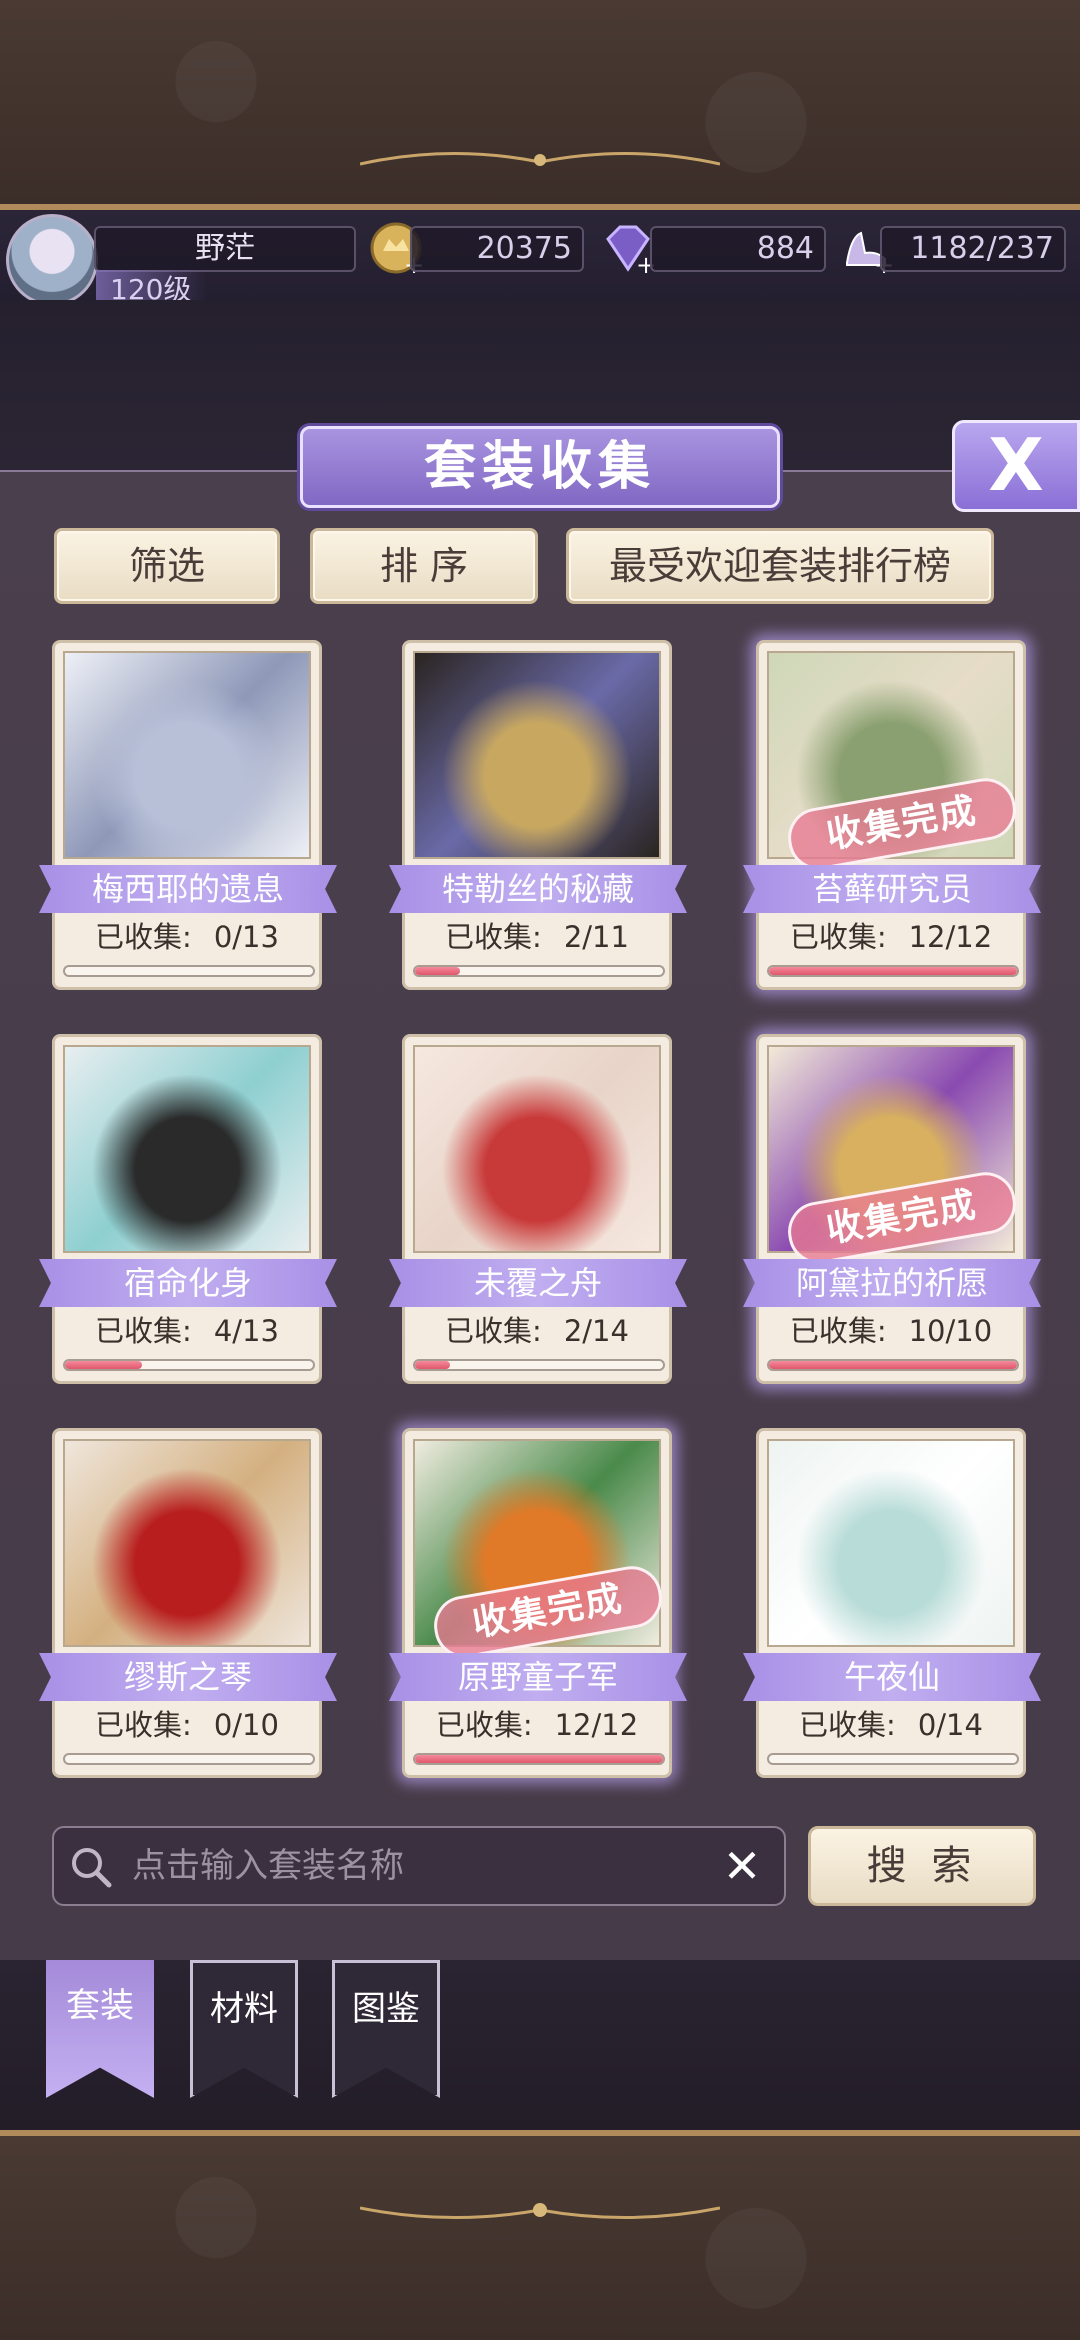 This screenshot has height=2340, width=1080. What do you see at coordinates (892, 889) in the screenshot?
I see `suit-name: 苔藓研究员` at bounding box center [892, 889].